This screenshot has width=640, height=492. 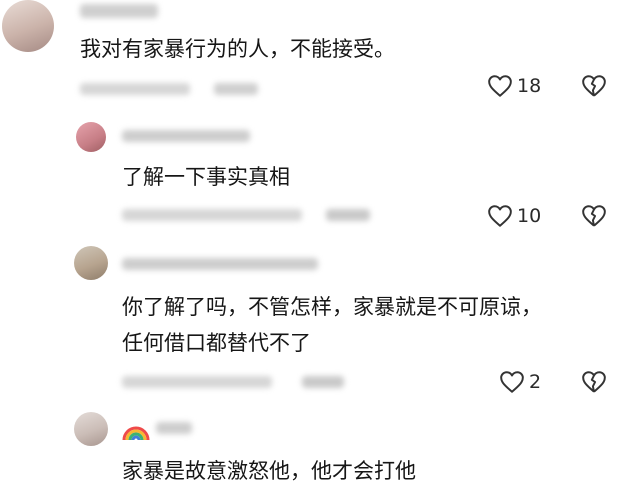 I want to click on comment-text: 家暴是故意激怒他，他才会打他, so click(x=269, y=471).